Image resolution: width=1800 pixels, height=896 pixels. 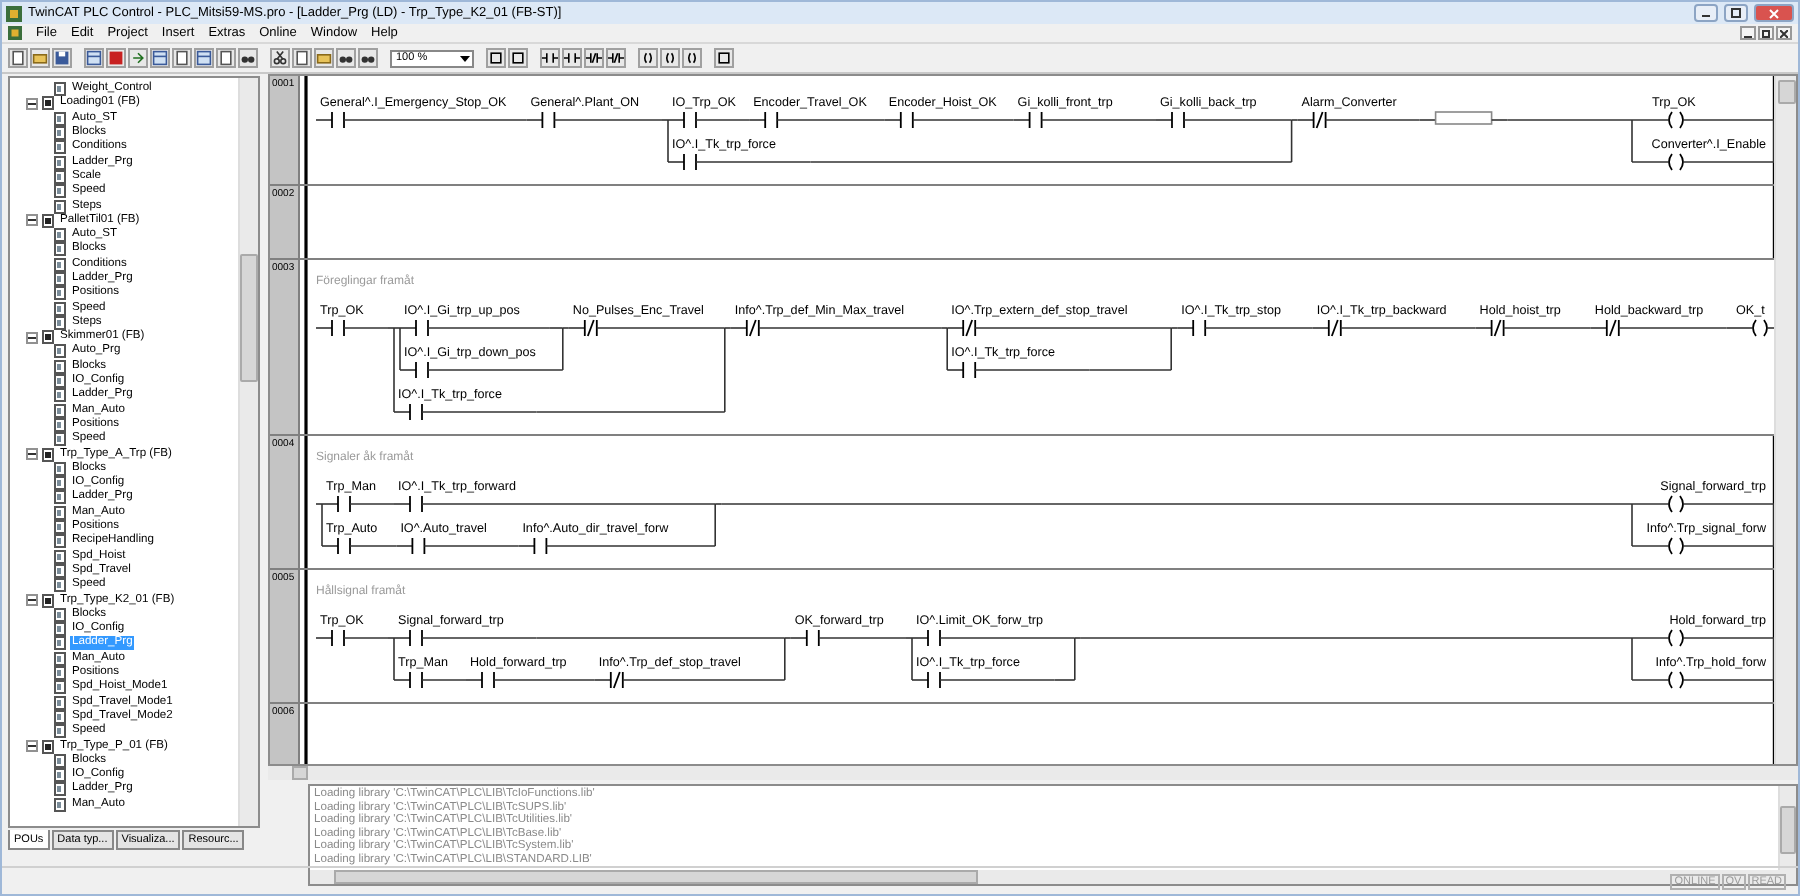 What do you see at coordinates (324, 58) in the screenshot?
I see `folder-icon` at bounding box center [324, 58].